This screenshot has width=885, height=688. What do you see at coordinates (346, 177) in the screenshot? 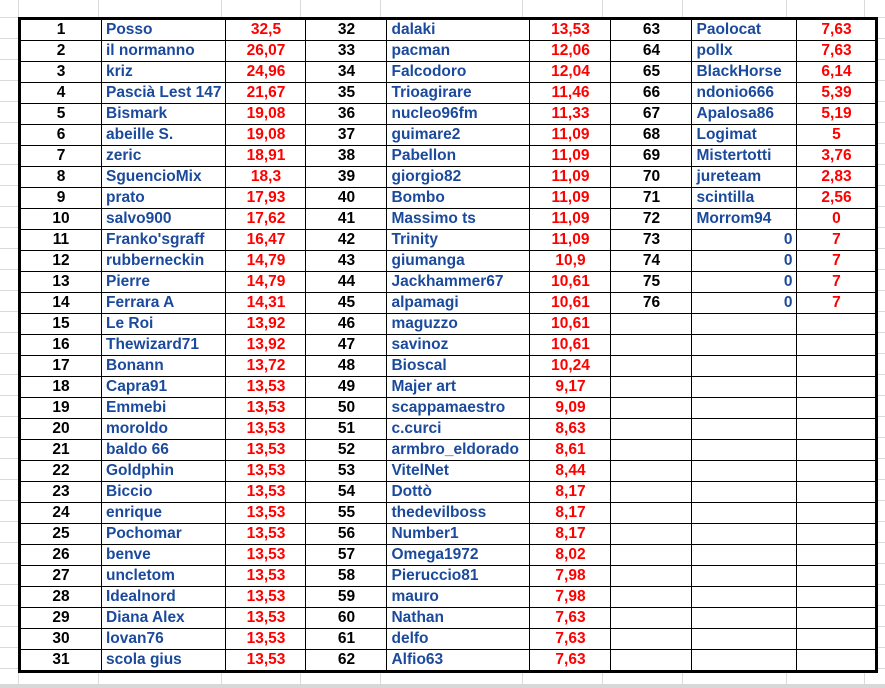
I see `cell-rank: 39` at bounding box center [346, 177].